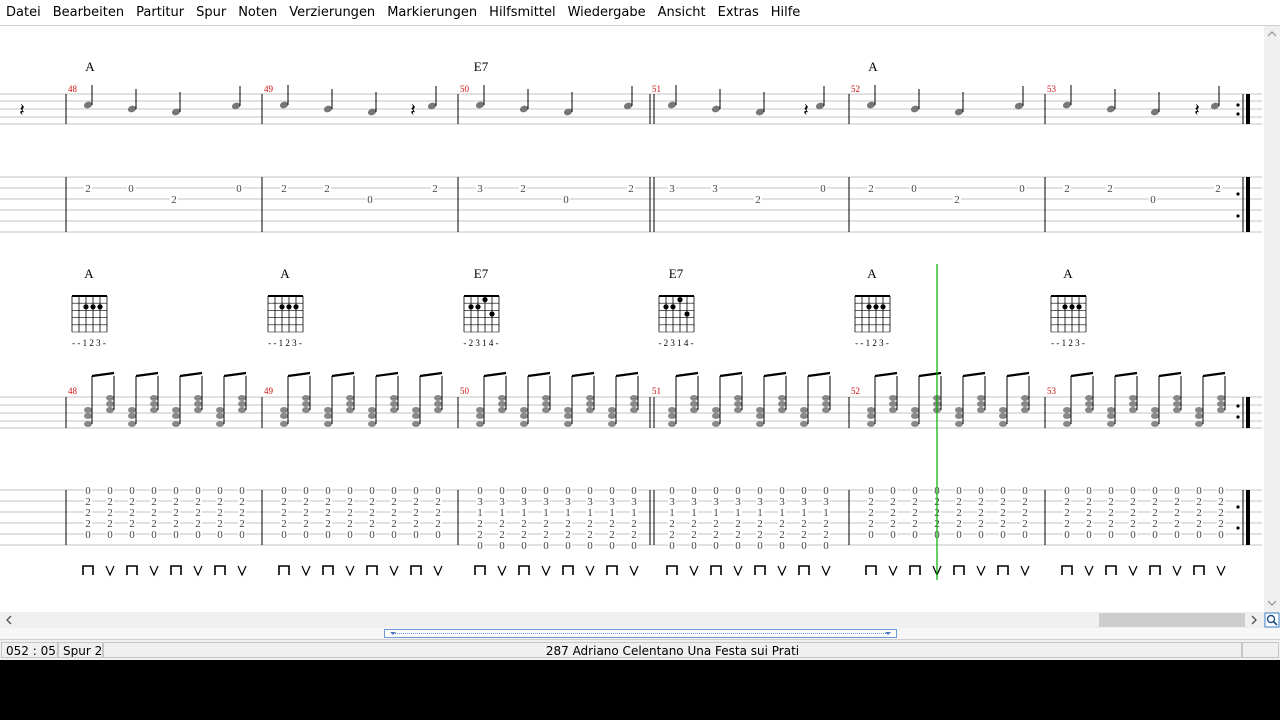 Image resolution: width=1280 pixels, height=720 pixels. What do you see at coordinates (160, 12) in the screenshot?
I see `menu-partitur: Partitur` at bounding box center [160, 12].